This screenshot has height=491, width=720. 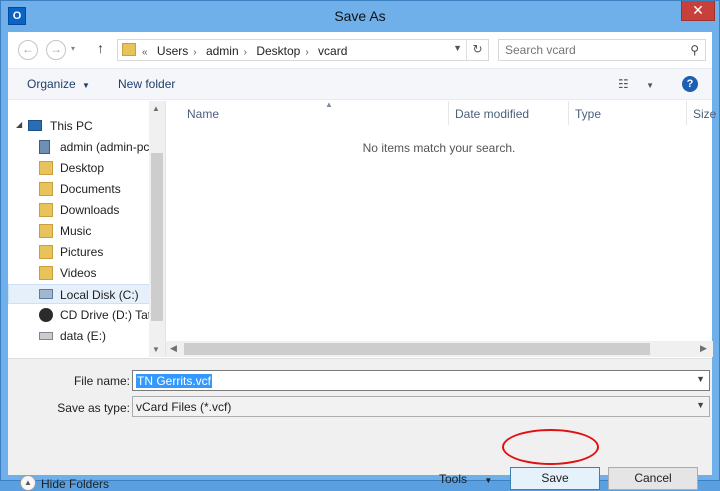 I want to click on file-name-field: TN Gerrits.vcf ▼, so click(x=421, y=380).